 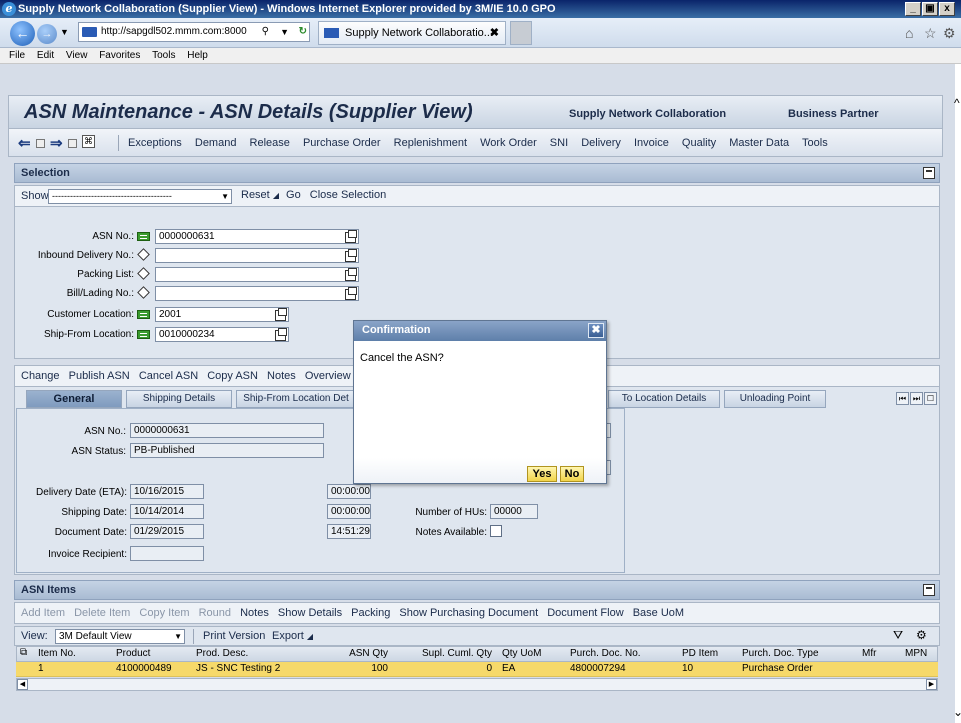 I want to click on bill-lading-input, so click(x=257, y=293).